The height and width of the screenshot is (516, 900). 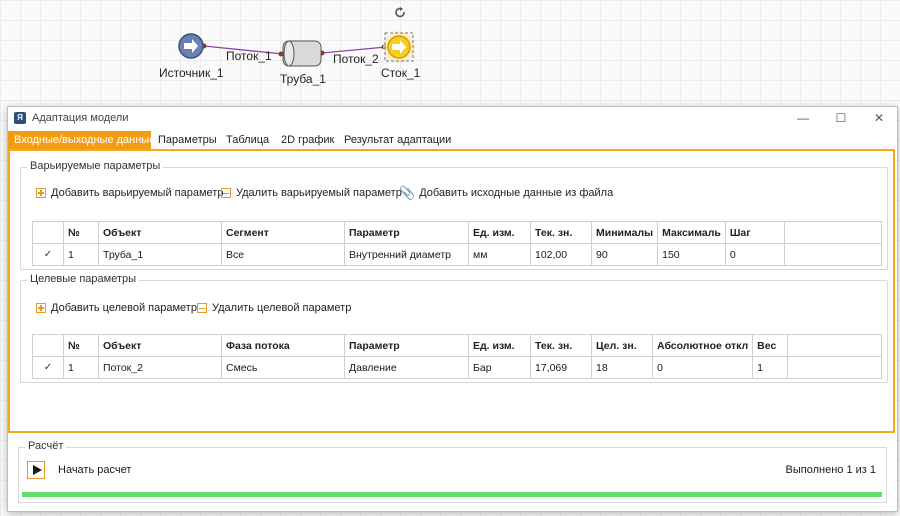 What do you see at coordinates (399, 47) in the screenshot?
I see `sink-node` at bounding box center [399, 47].